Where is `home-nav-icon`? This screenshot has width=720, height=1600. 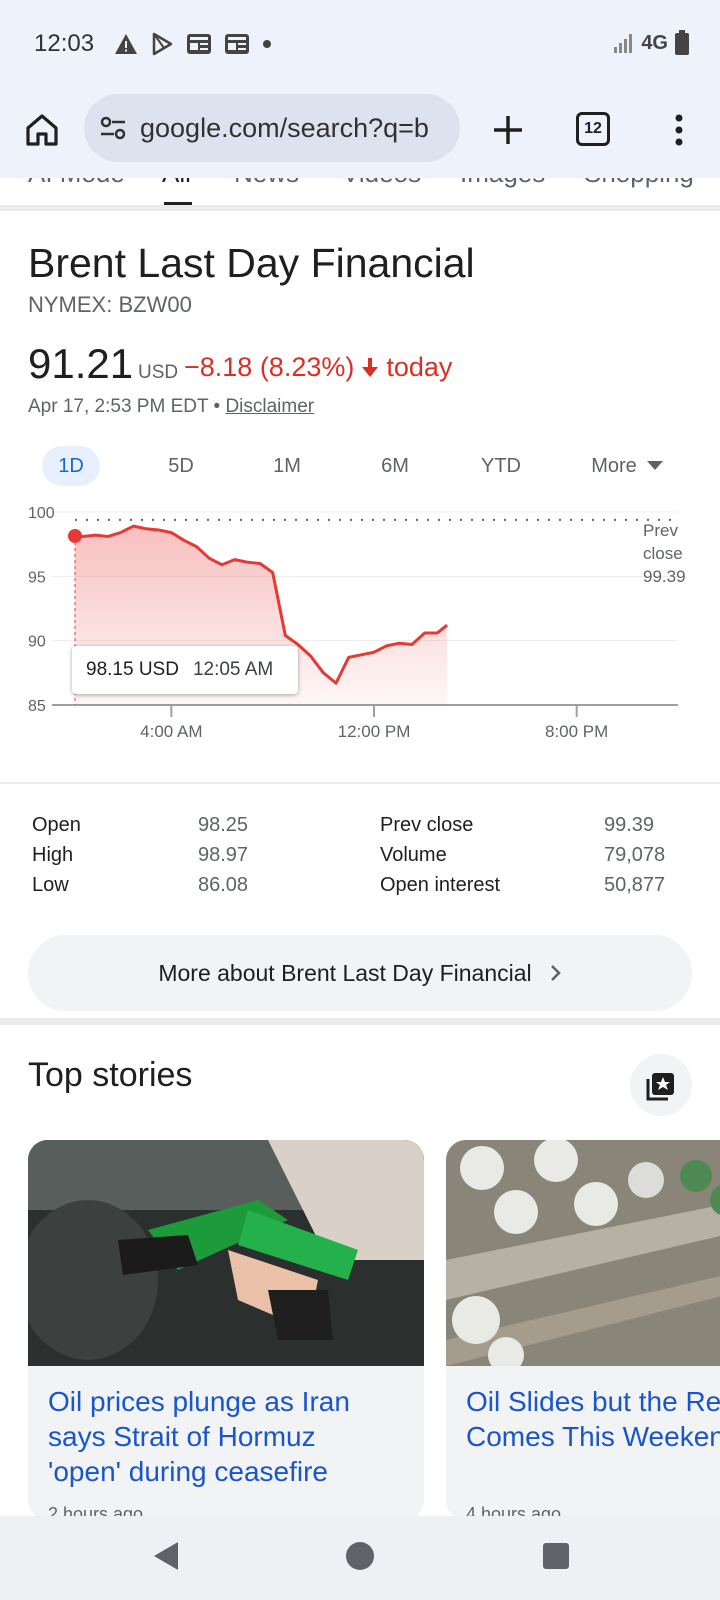 home-nav-icon is located at coordinates (360, 1556).